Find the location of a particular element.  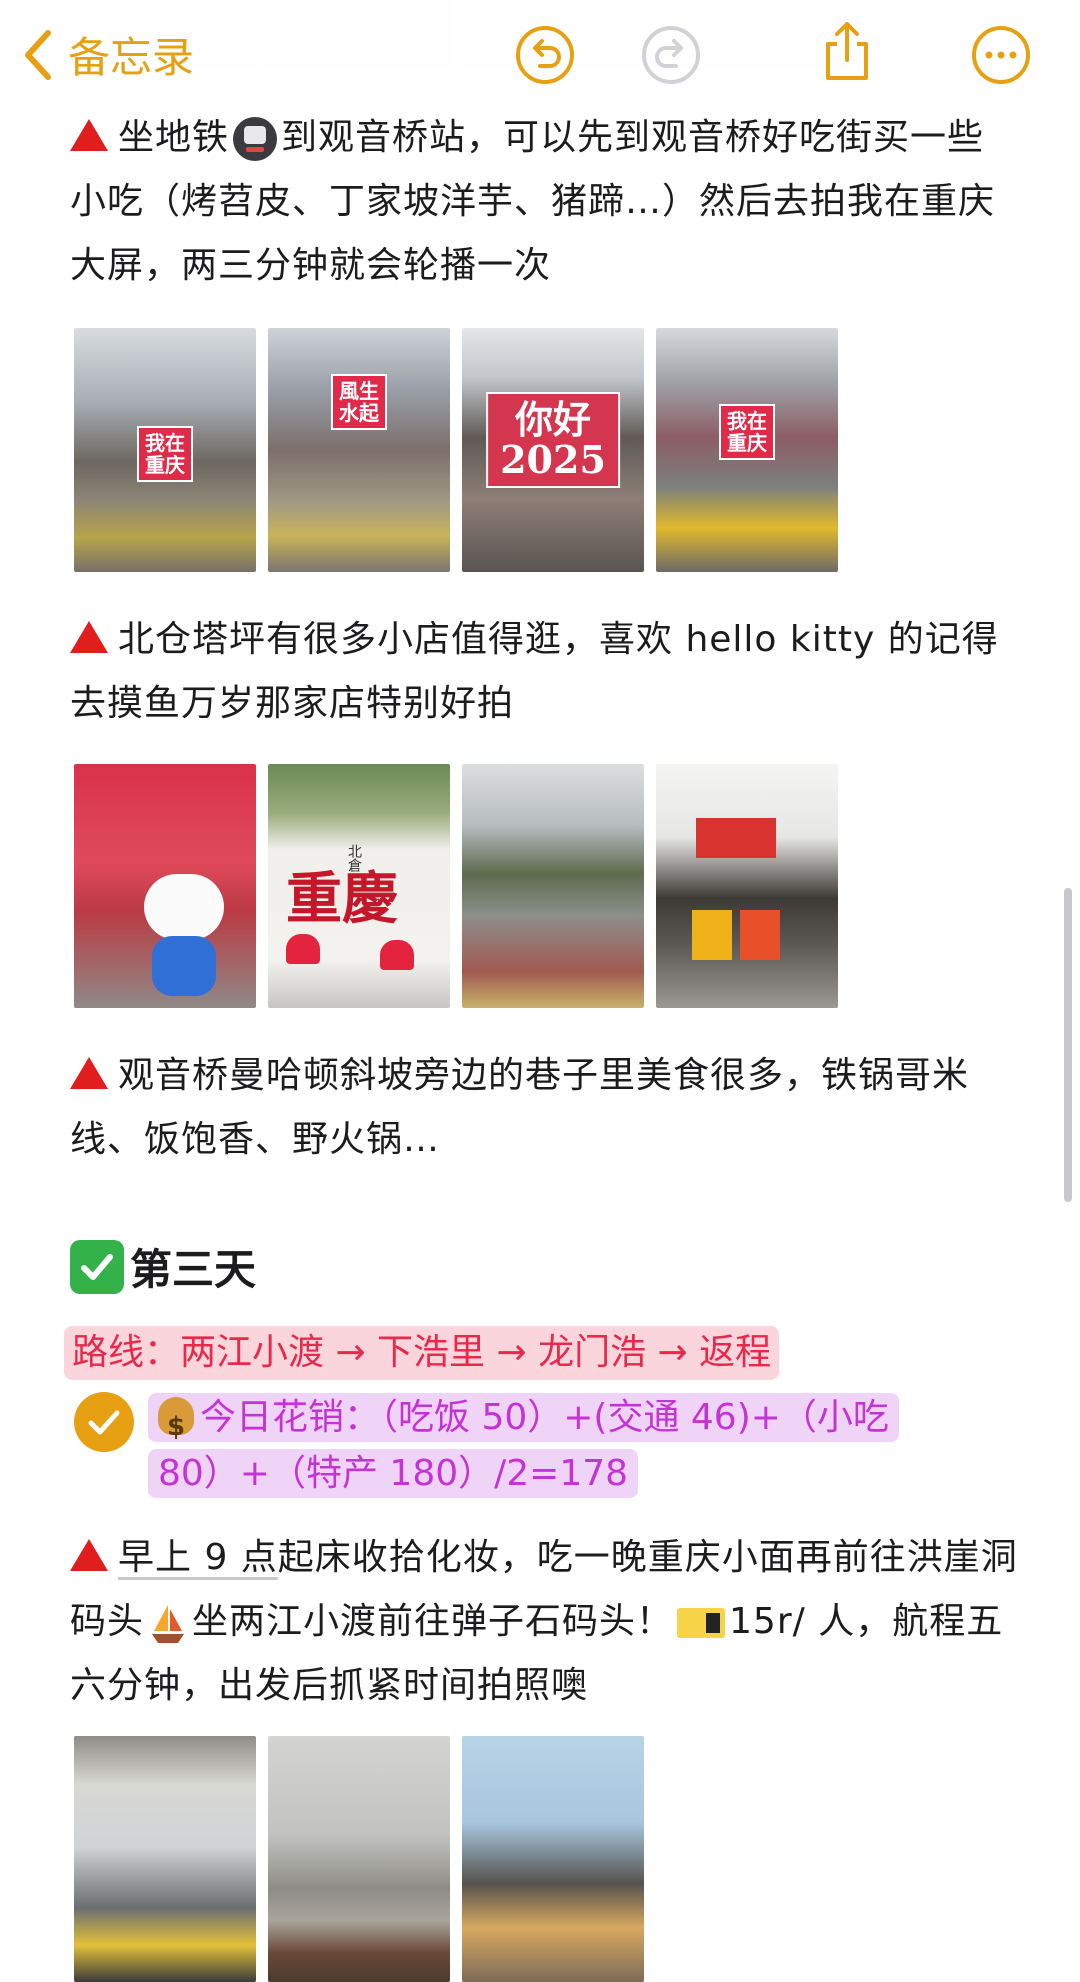

route-highlight: 路线：两江小渡 → 下浩里 → 龙门浩 → 返程 is located at coordinates (422, 1353).